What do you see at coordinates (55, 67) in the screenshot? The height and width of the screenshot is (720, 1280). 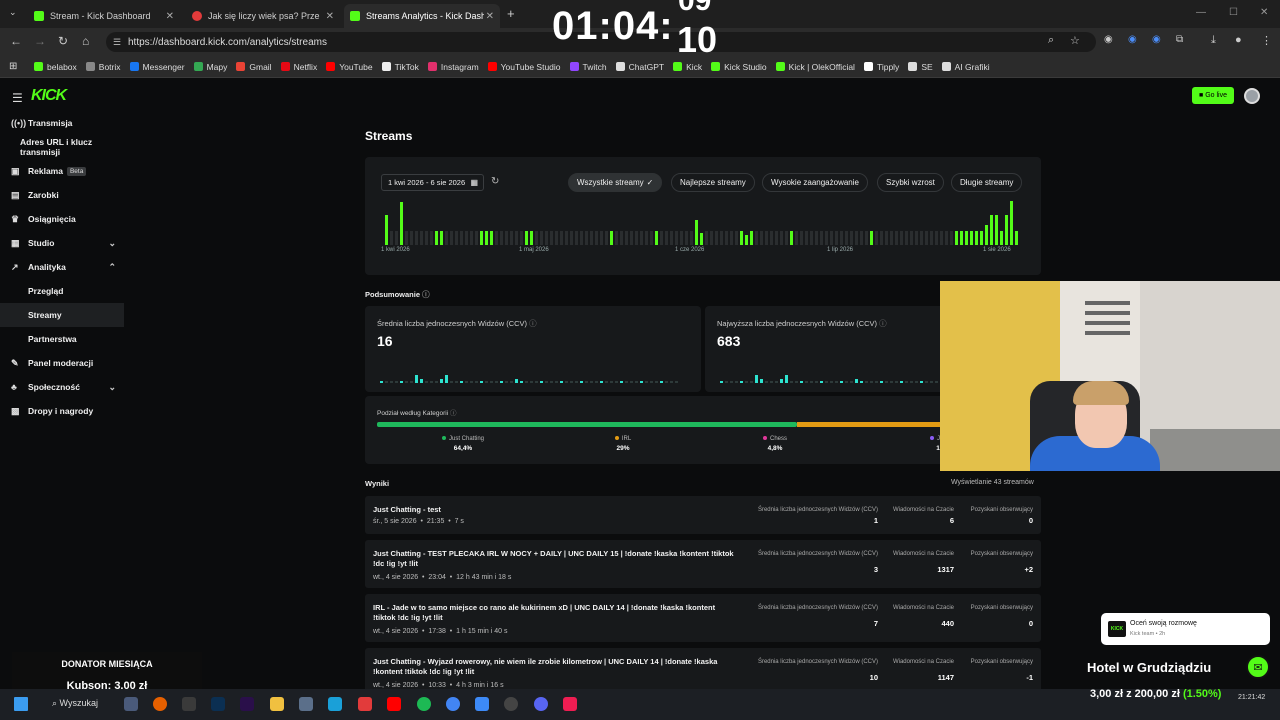 I see `bookmark-item: belabox` at bounding box center [55, 67].